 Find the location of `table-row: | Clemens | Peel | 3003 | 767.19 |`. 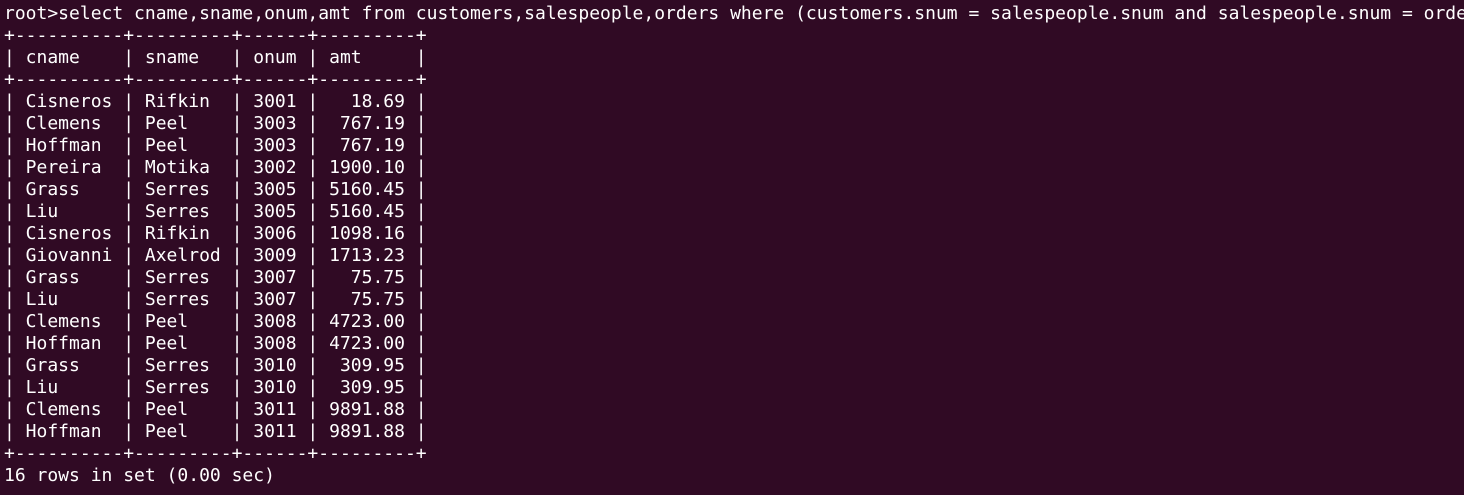

table-row: | Clemens | Peel | 3003 | 767.19 | is located at coordinates (215, 123).